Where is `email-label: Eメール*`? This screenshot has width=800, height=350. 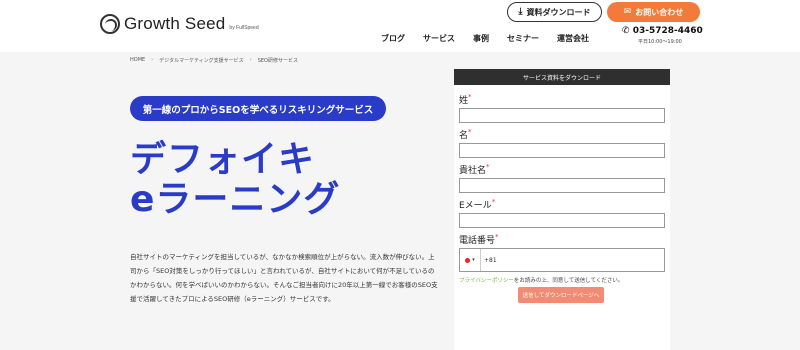 email-label: Eメール* is located at coordinates (477, 204).